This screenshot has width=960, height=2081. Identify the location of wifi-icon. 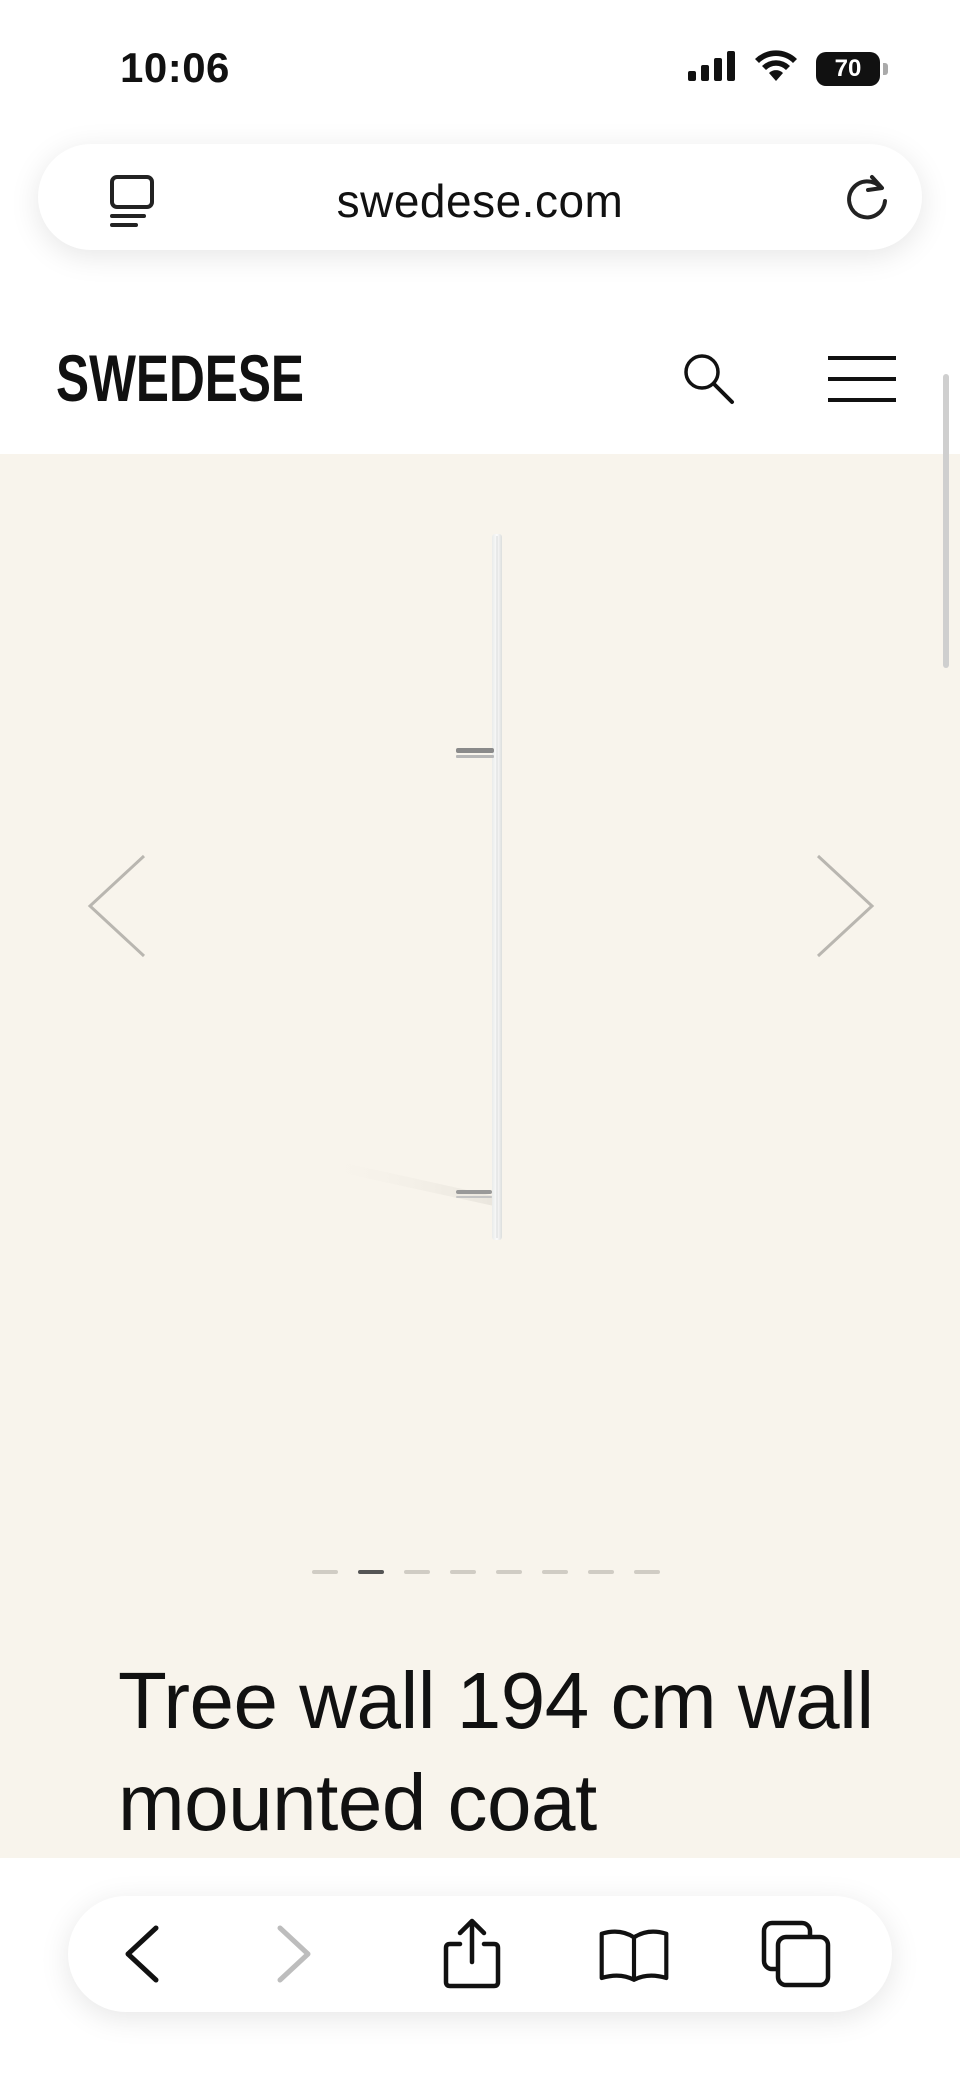
(776, 68).